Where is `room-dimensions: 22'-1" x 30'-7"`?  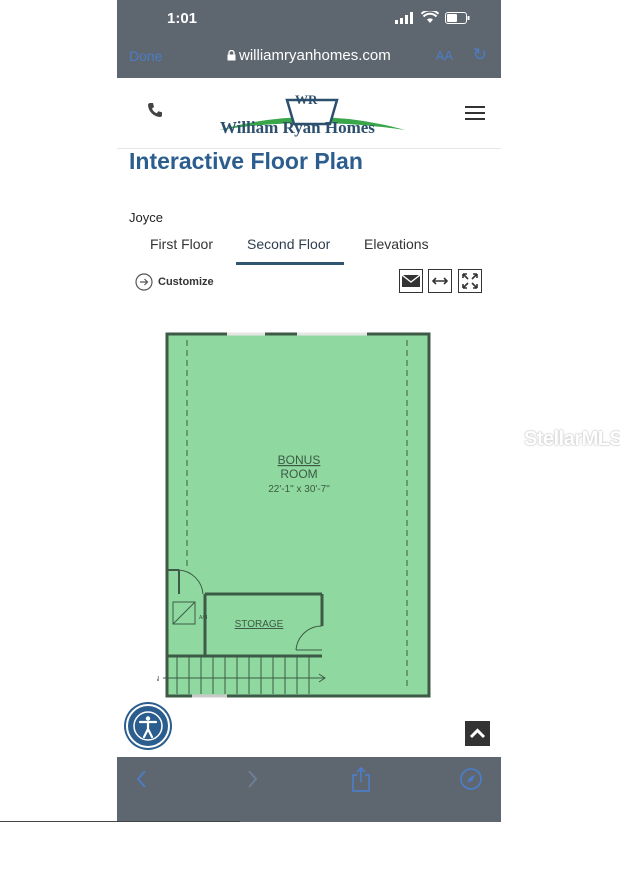 room-dimensions: 22'-1" x 30'-7" is located at coordinates (299, 489).